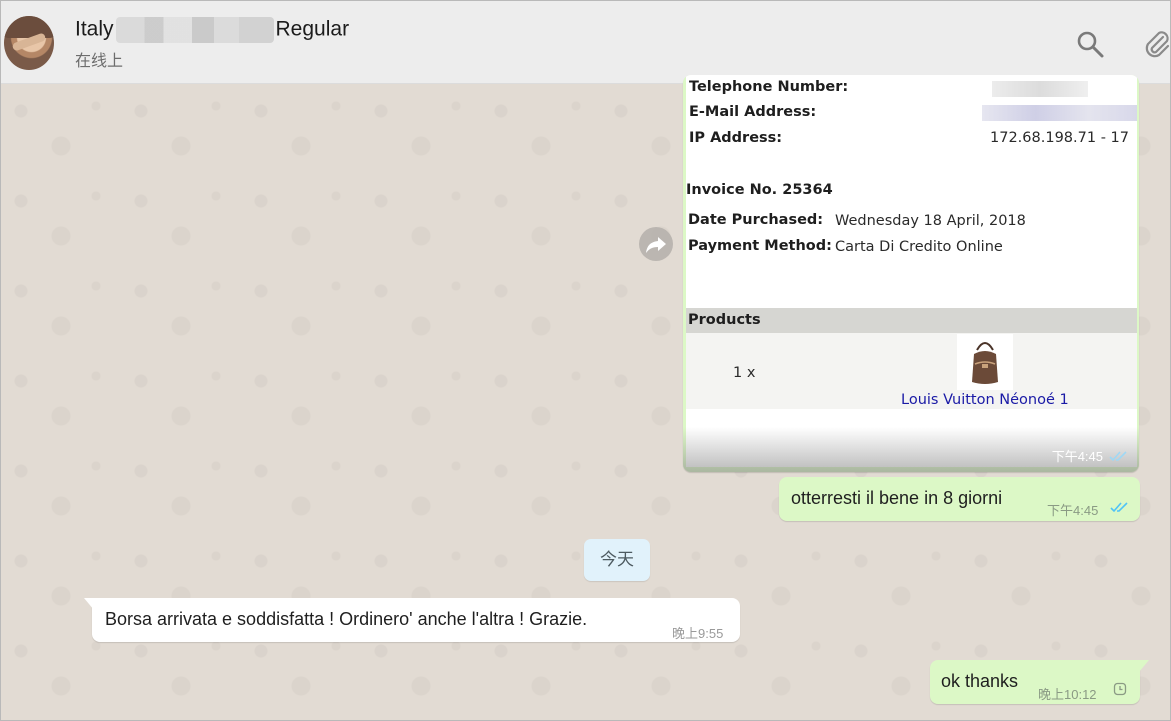 The width and height of the screenshot is (1171, 721). I want to click on avatar, so click(29, 43).